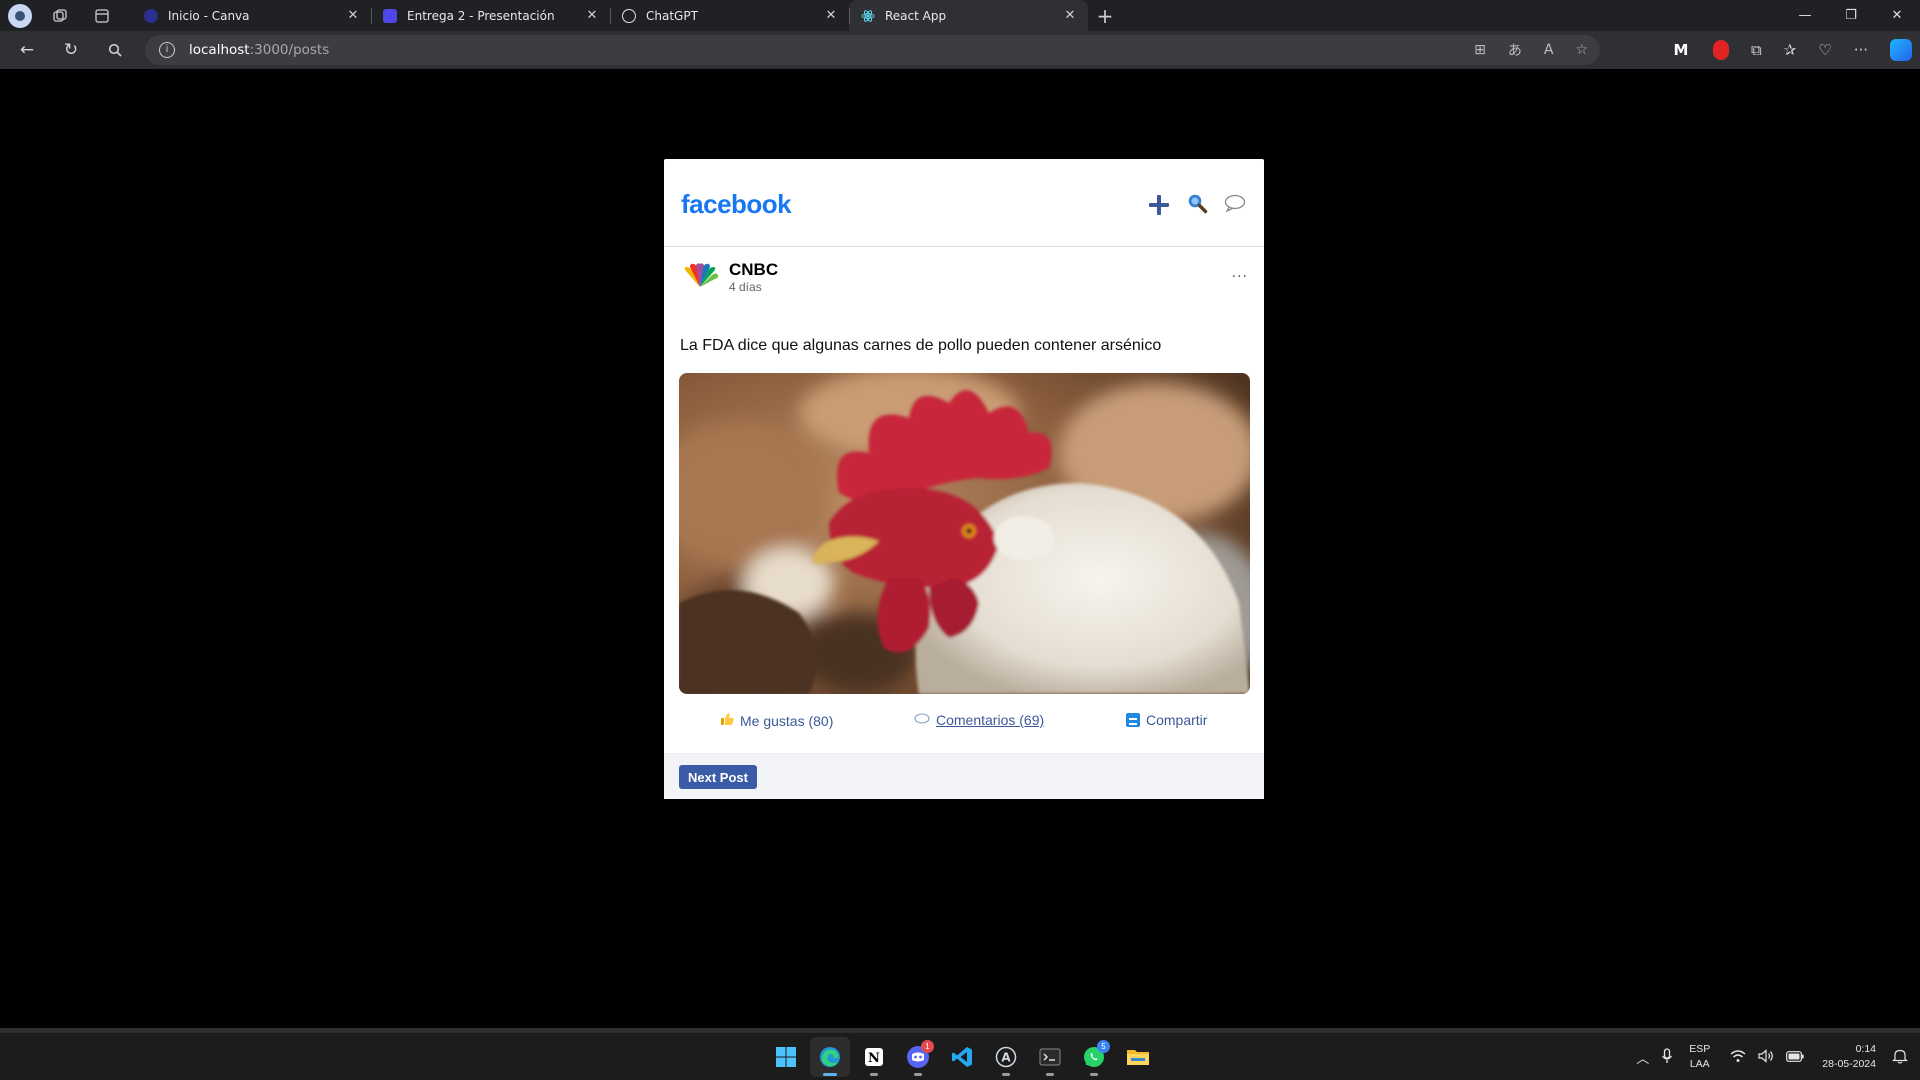  What do you see at coordinates (1133, 720) in the screenshot?
I see `share-icon` at bounding box center [1133, 720].